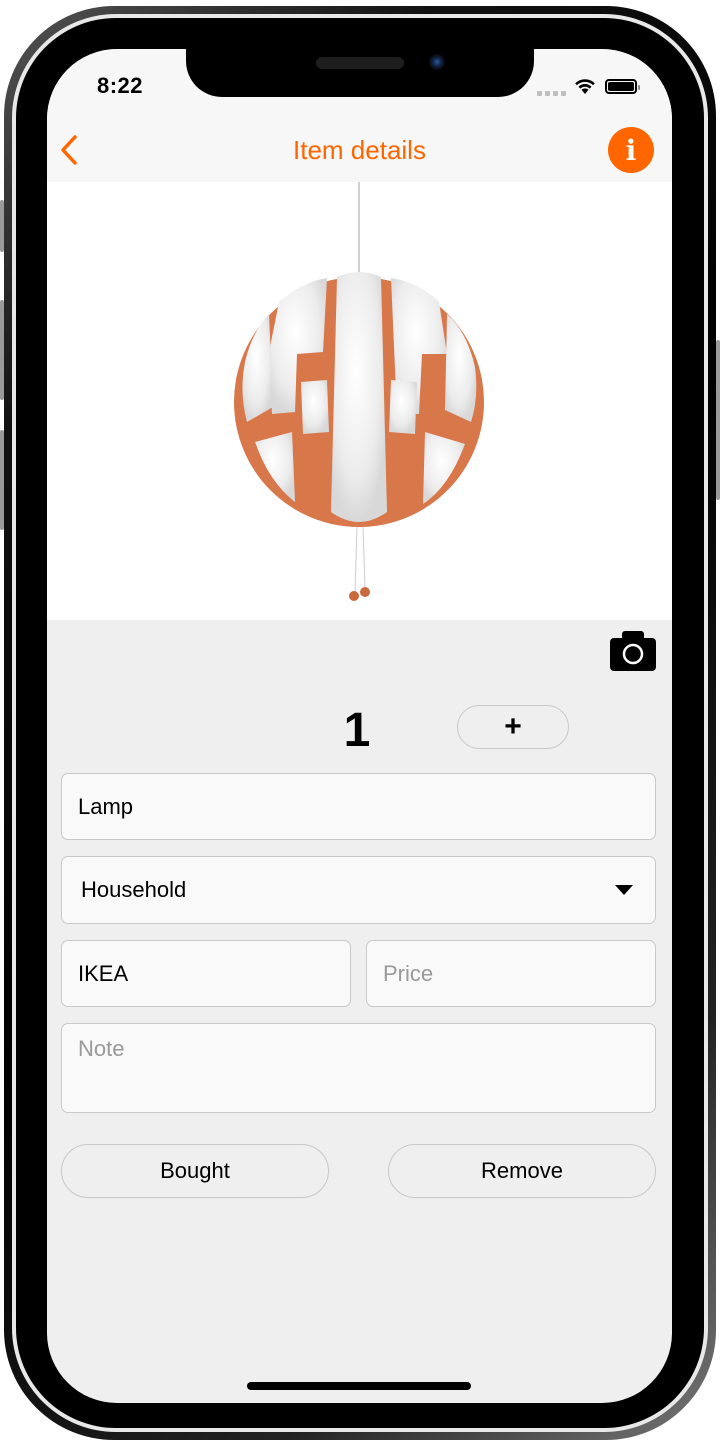  Describe the element at coordinates (624, 890) in the screenshot. I see `chevron-down-icon` at that location.